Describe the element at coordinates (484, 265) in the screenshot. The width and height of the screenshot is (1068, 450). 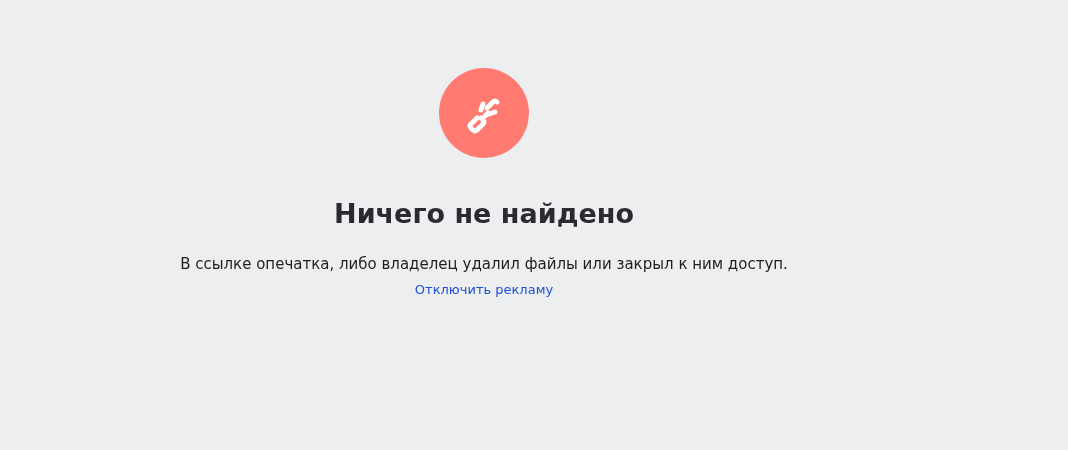
I see `error-message: В ссылке опечатка, либо владелец удалил файлы или закрыл к ним доступ.` at that location.